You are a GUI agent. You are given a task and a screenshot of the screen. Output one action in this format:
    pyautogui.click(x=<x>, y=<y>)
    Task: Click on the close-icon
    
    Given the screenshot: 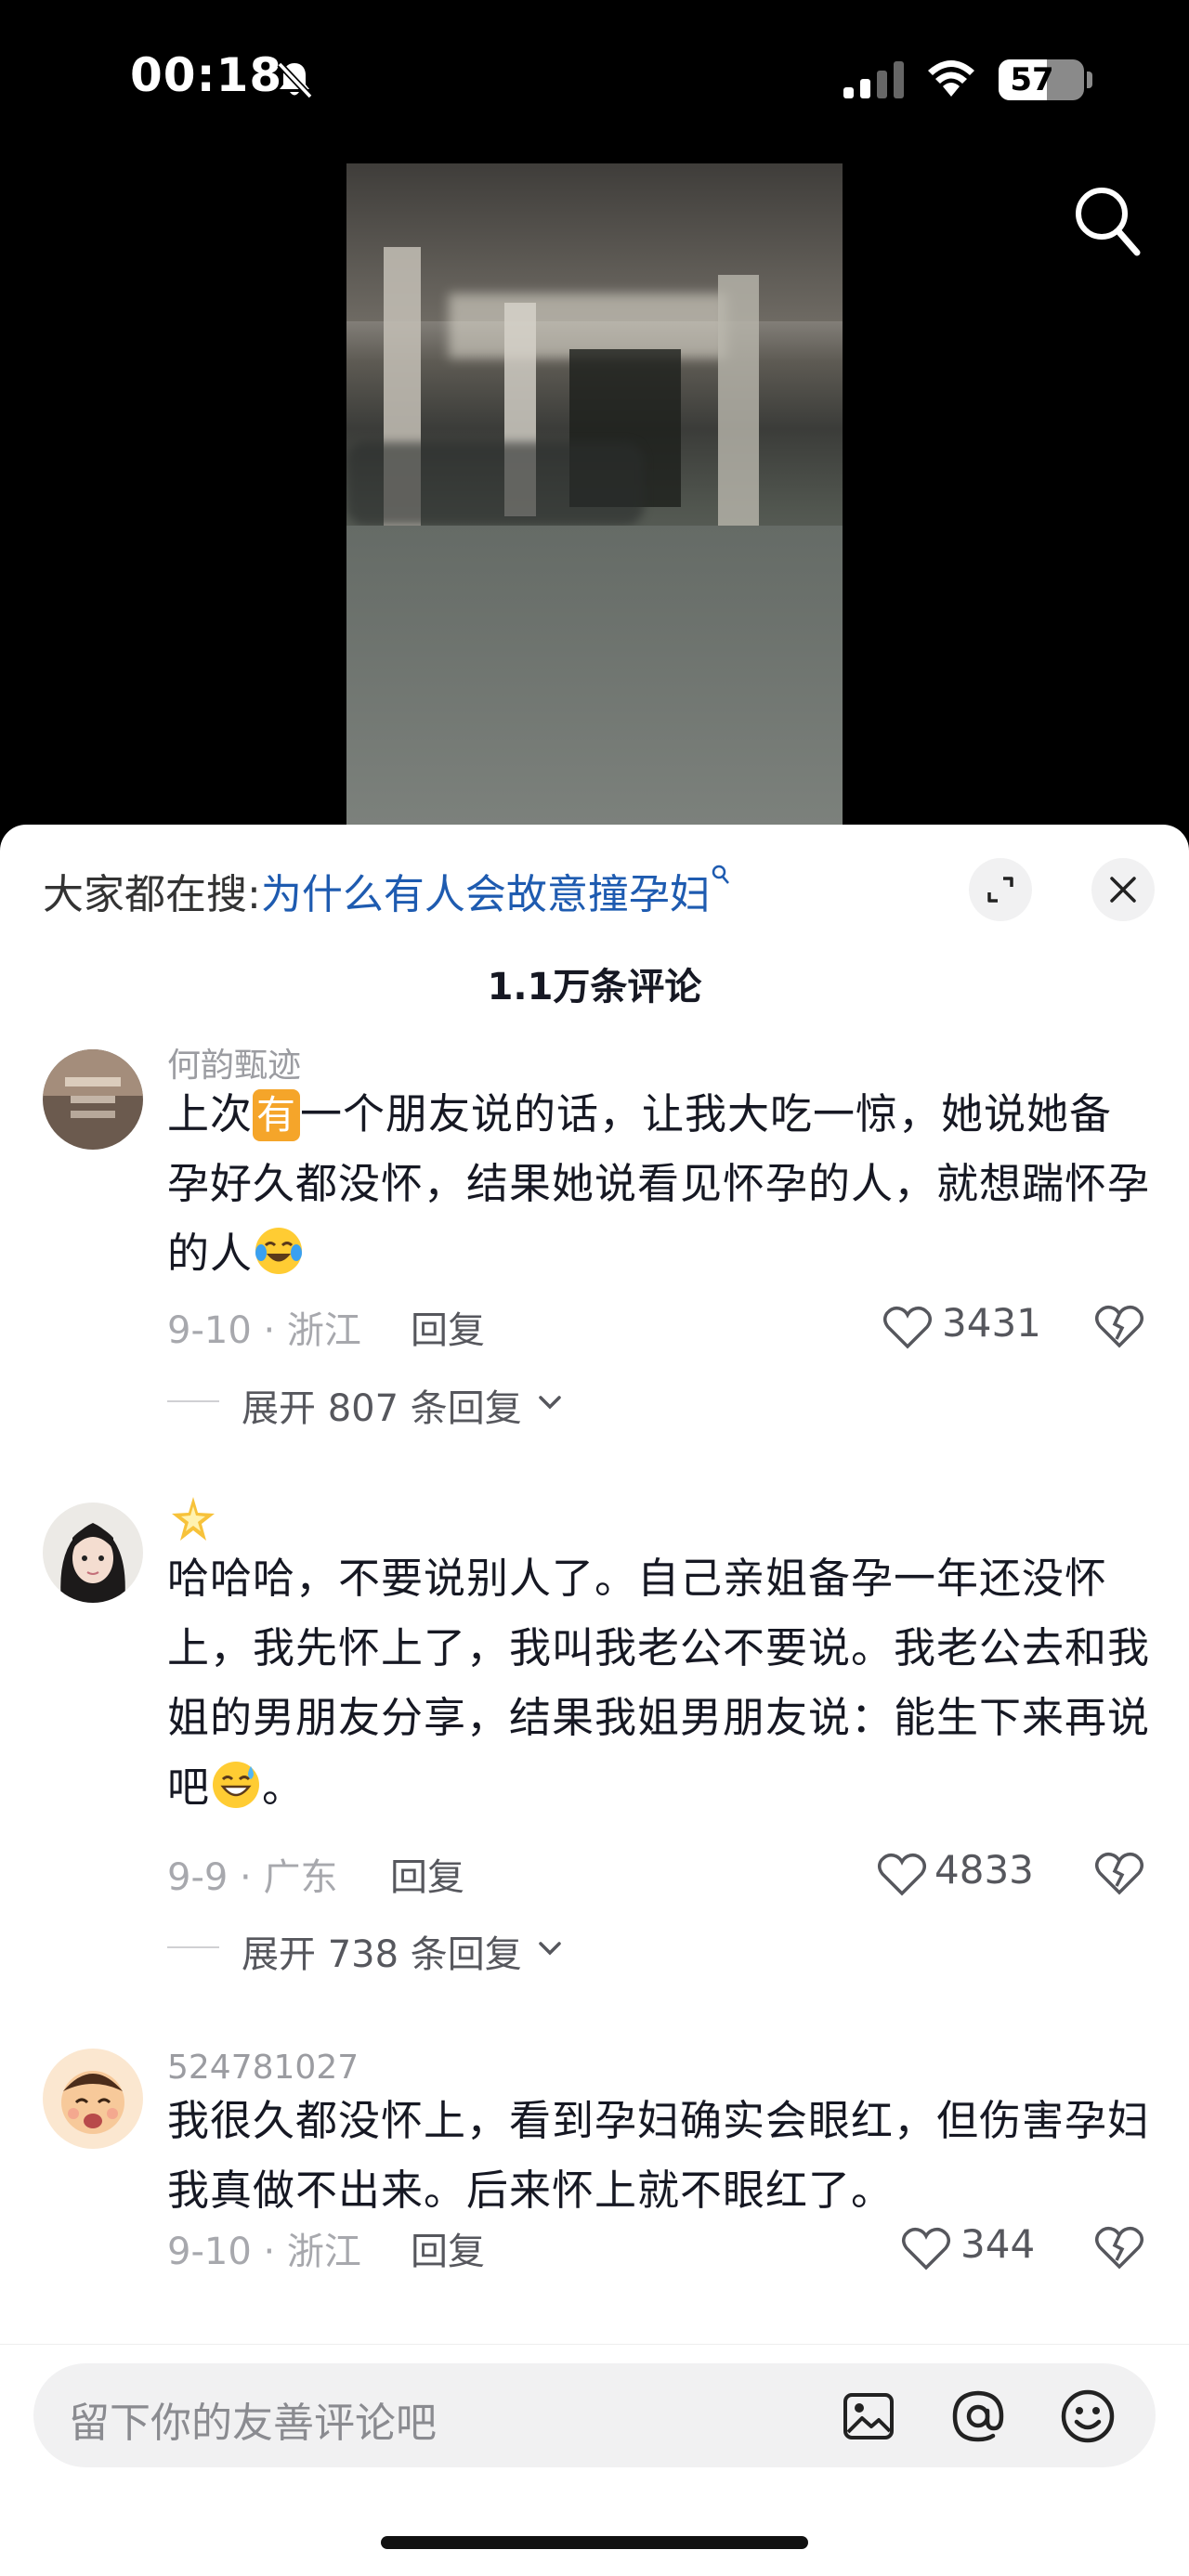 What is the action you would take?
    pyautogui.click(x=1123, y=890)
    